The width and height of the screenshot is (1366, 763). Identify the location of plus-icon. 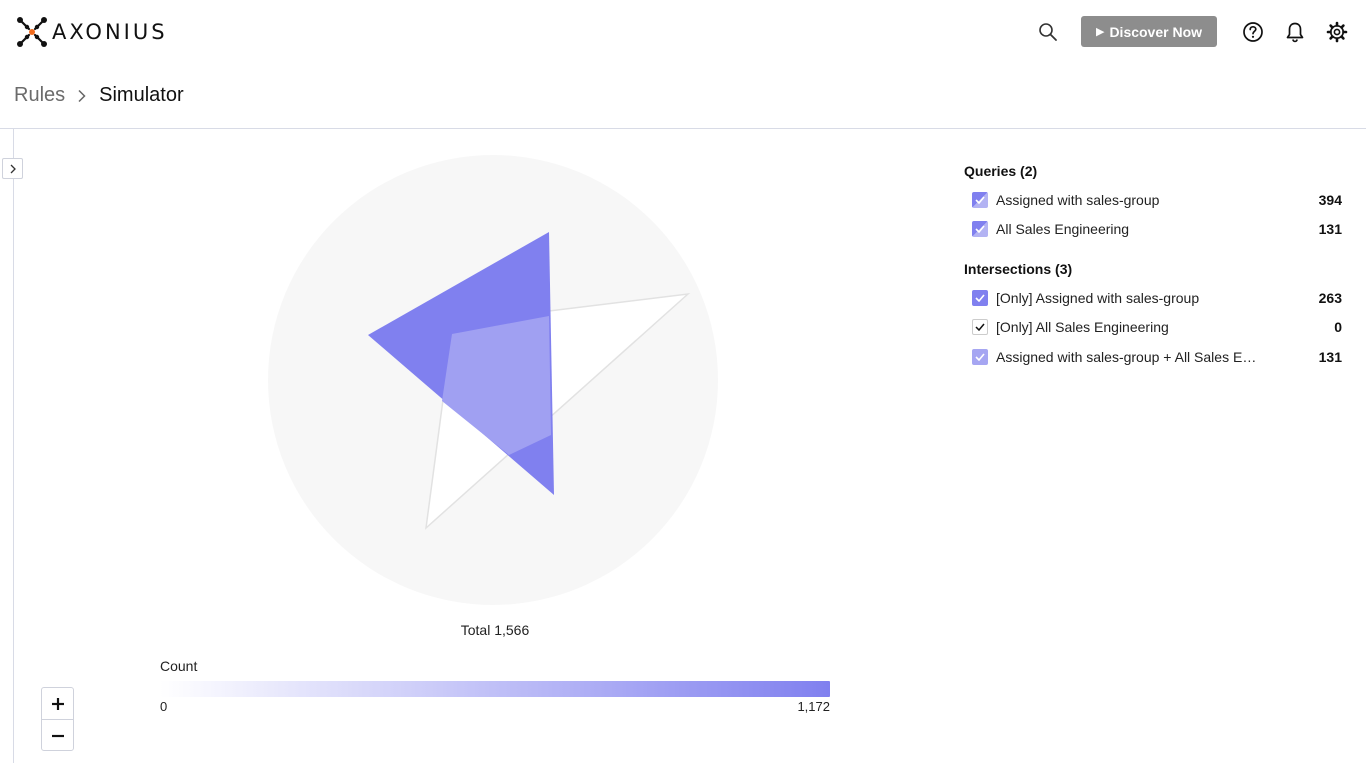
(57, 703).